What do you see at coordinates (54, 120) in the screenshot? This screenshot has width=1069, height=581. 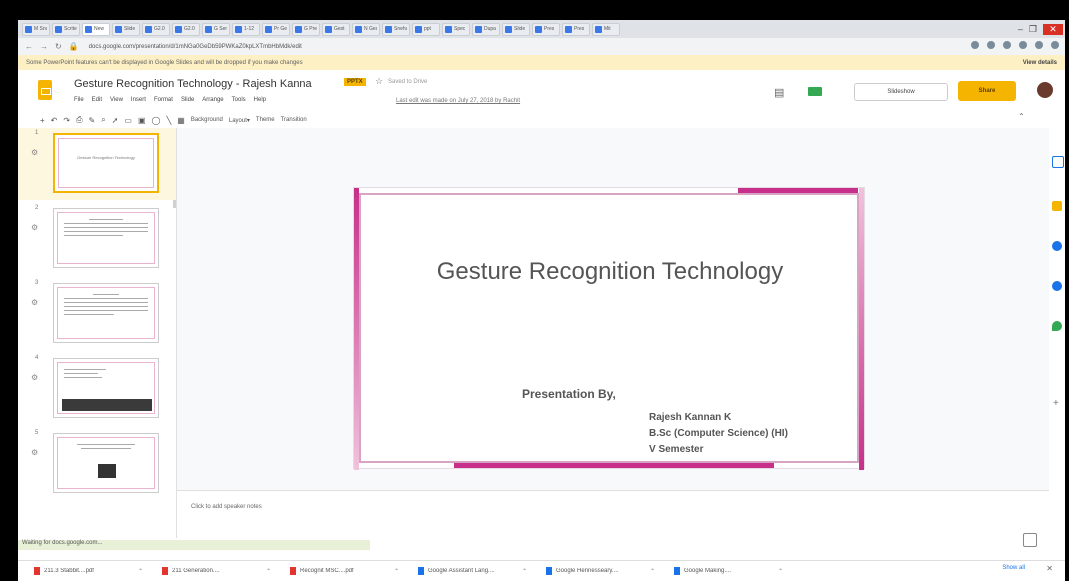 I see `undo-icon: ↶` at bounding box center [54, 120].